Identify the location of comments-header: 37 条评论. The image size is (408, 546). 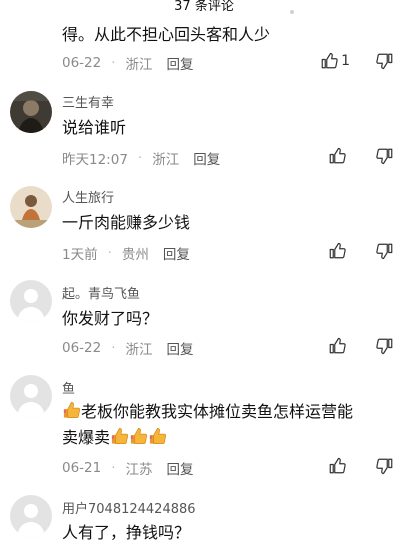
(204, 7).